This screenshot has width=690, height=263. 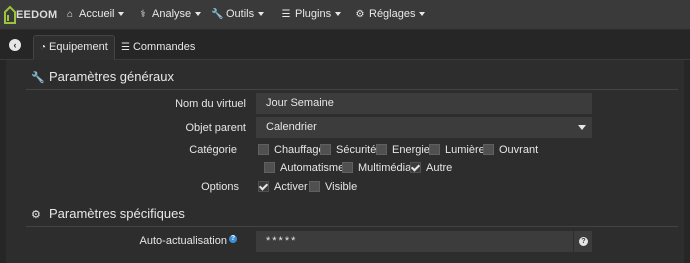 What do you see at coordinates (299, 150) in the screenshot?
I see `category-chauffage-label: Chauffage` at bounding box center [299, 150].